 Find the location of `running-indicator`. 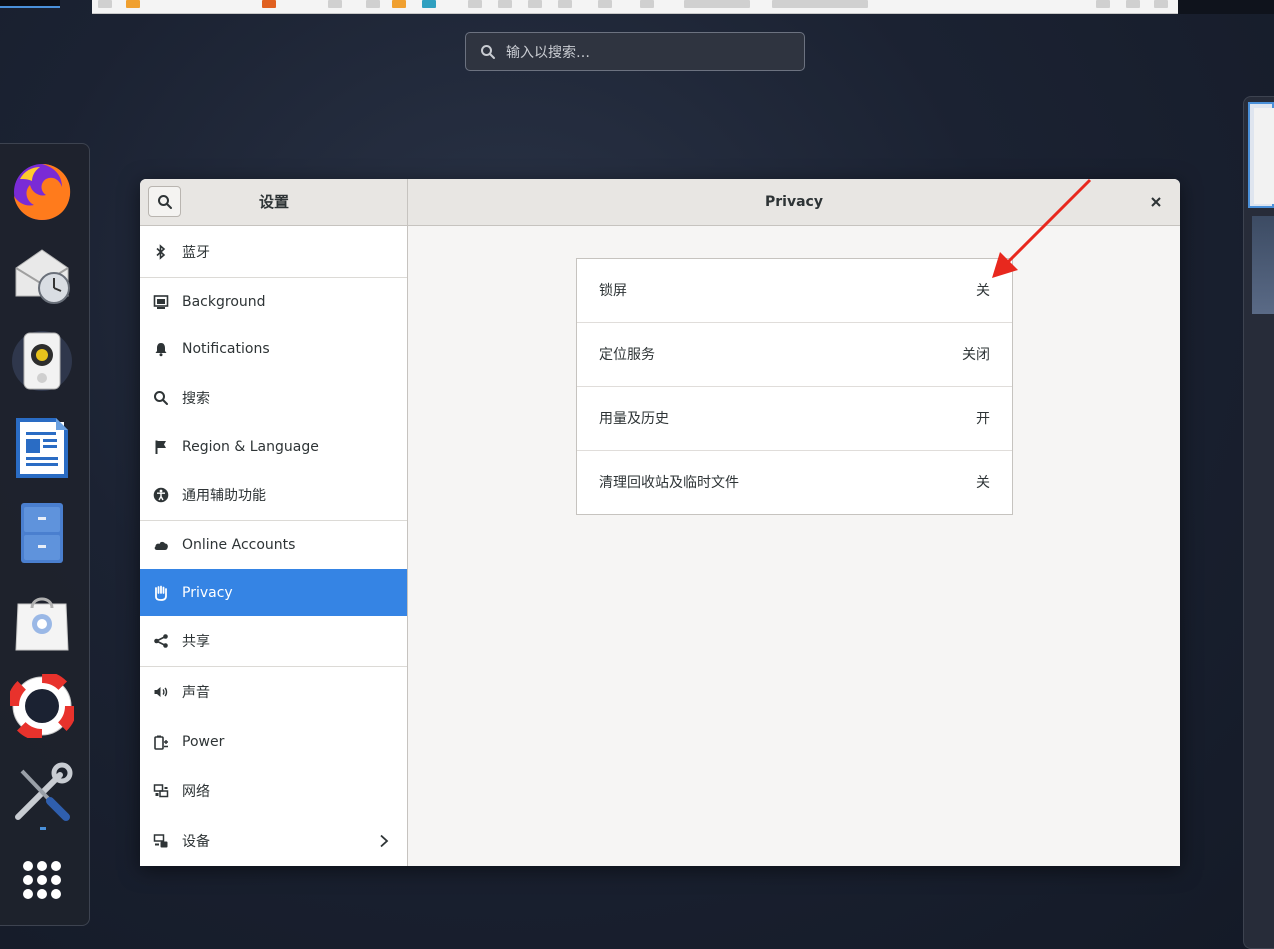

running-indicator is located at coordinates (43, 828).